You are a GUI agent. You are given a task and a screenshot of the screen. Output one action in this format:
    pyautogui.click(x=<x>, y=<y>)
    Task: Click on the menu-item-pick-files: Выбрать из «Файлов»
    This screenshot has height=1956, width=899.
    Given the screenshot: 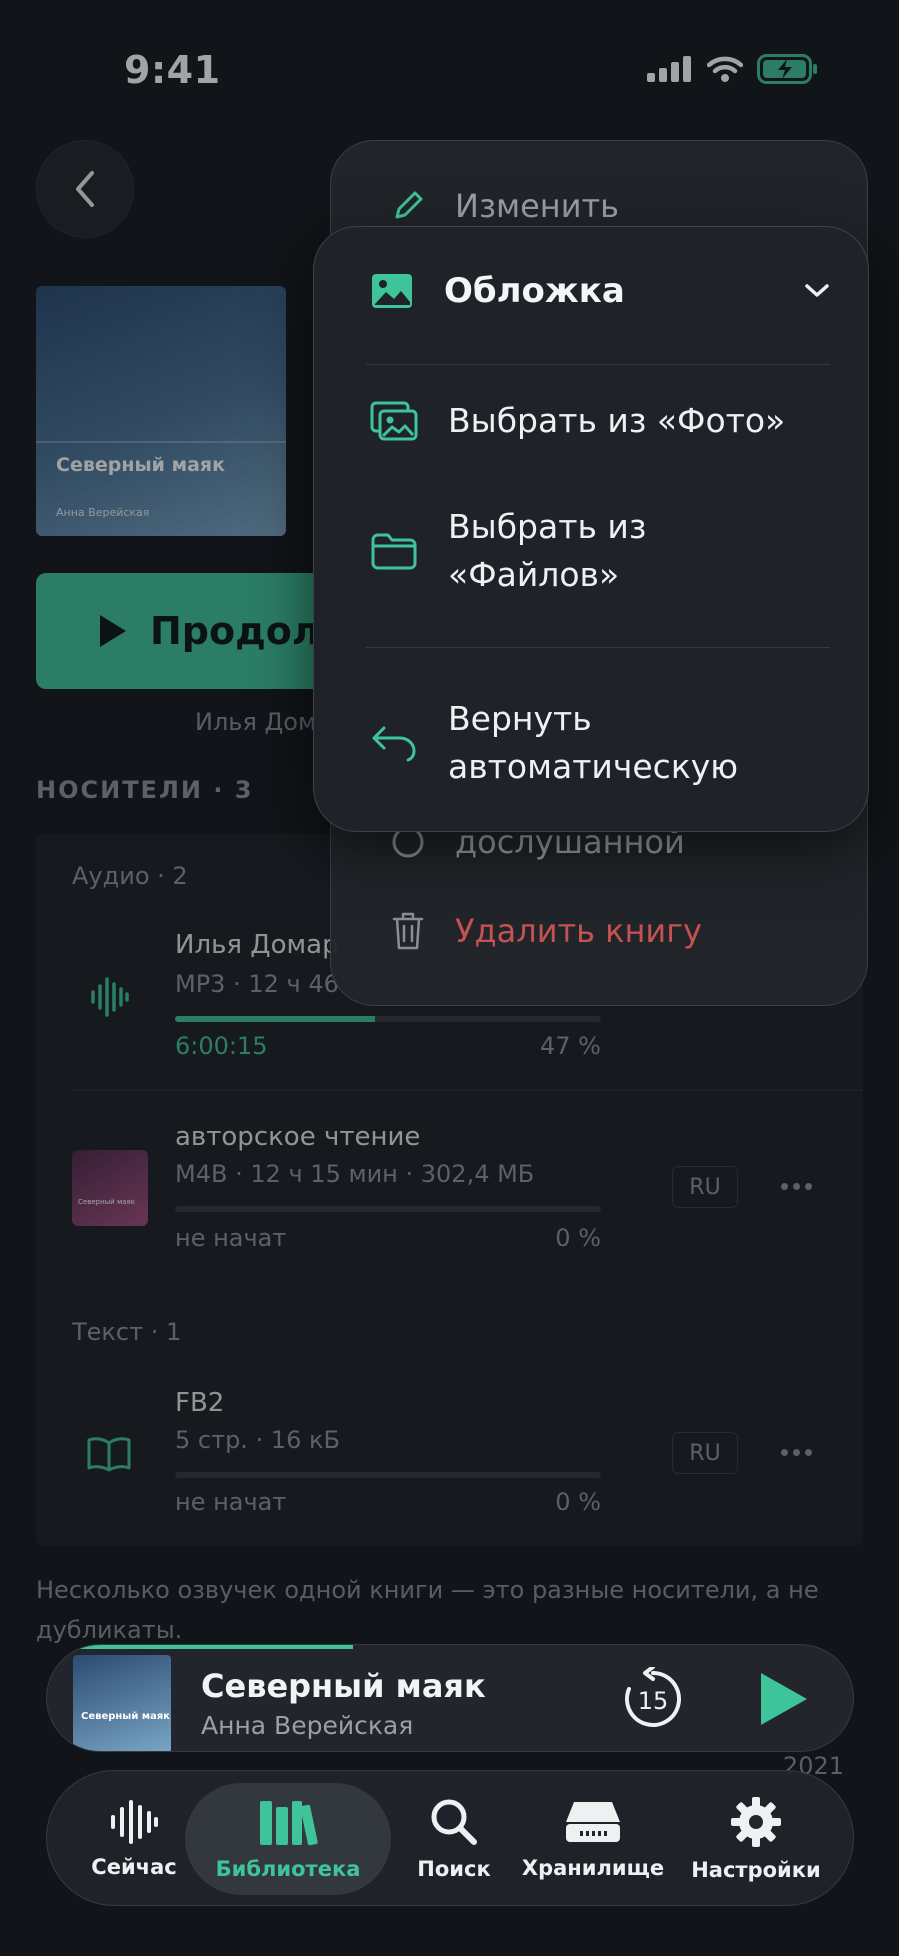 What is the action you would take?
    pyautogui.click(x=508, y=551)
    